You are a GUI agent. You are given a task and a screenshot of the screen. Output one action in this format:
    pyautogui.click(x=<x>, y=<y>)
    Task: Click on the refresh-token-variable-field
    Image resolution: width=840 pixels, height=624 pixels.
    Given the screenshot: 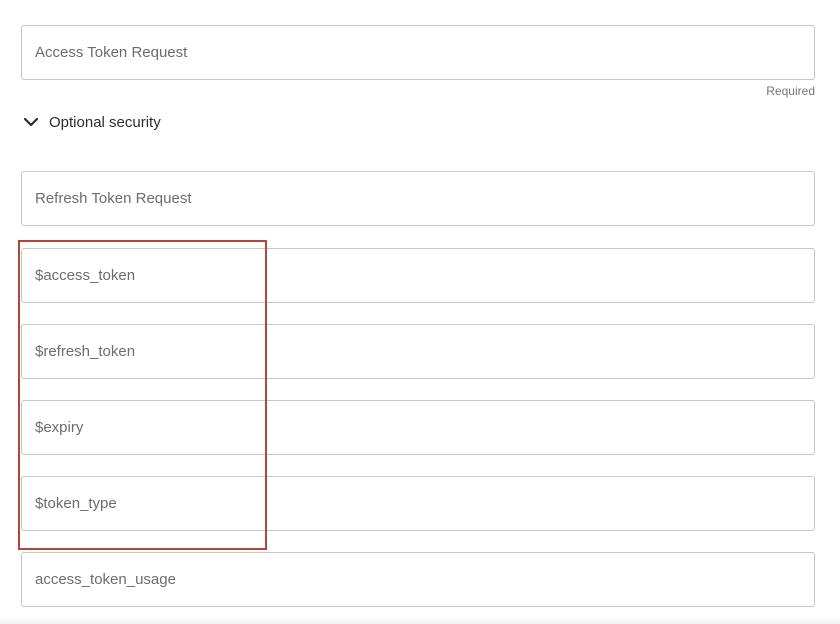 What is the action you would take?
    pyautogui.click(x=418, y=351)
    